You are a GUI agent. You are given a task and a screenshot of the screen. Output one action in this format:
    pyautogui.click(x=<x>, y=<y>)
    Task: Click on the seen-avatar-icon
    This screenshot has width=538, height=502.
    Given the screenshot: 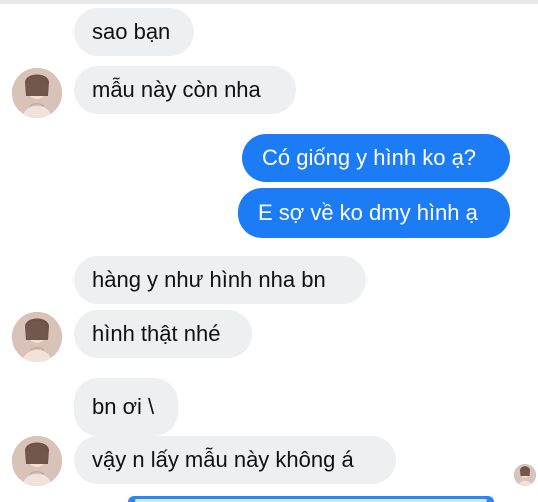 What is the action you would take?
    pyautogui.click(x=525, y=475)
    